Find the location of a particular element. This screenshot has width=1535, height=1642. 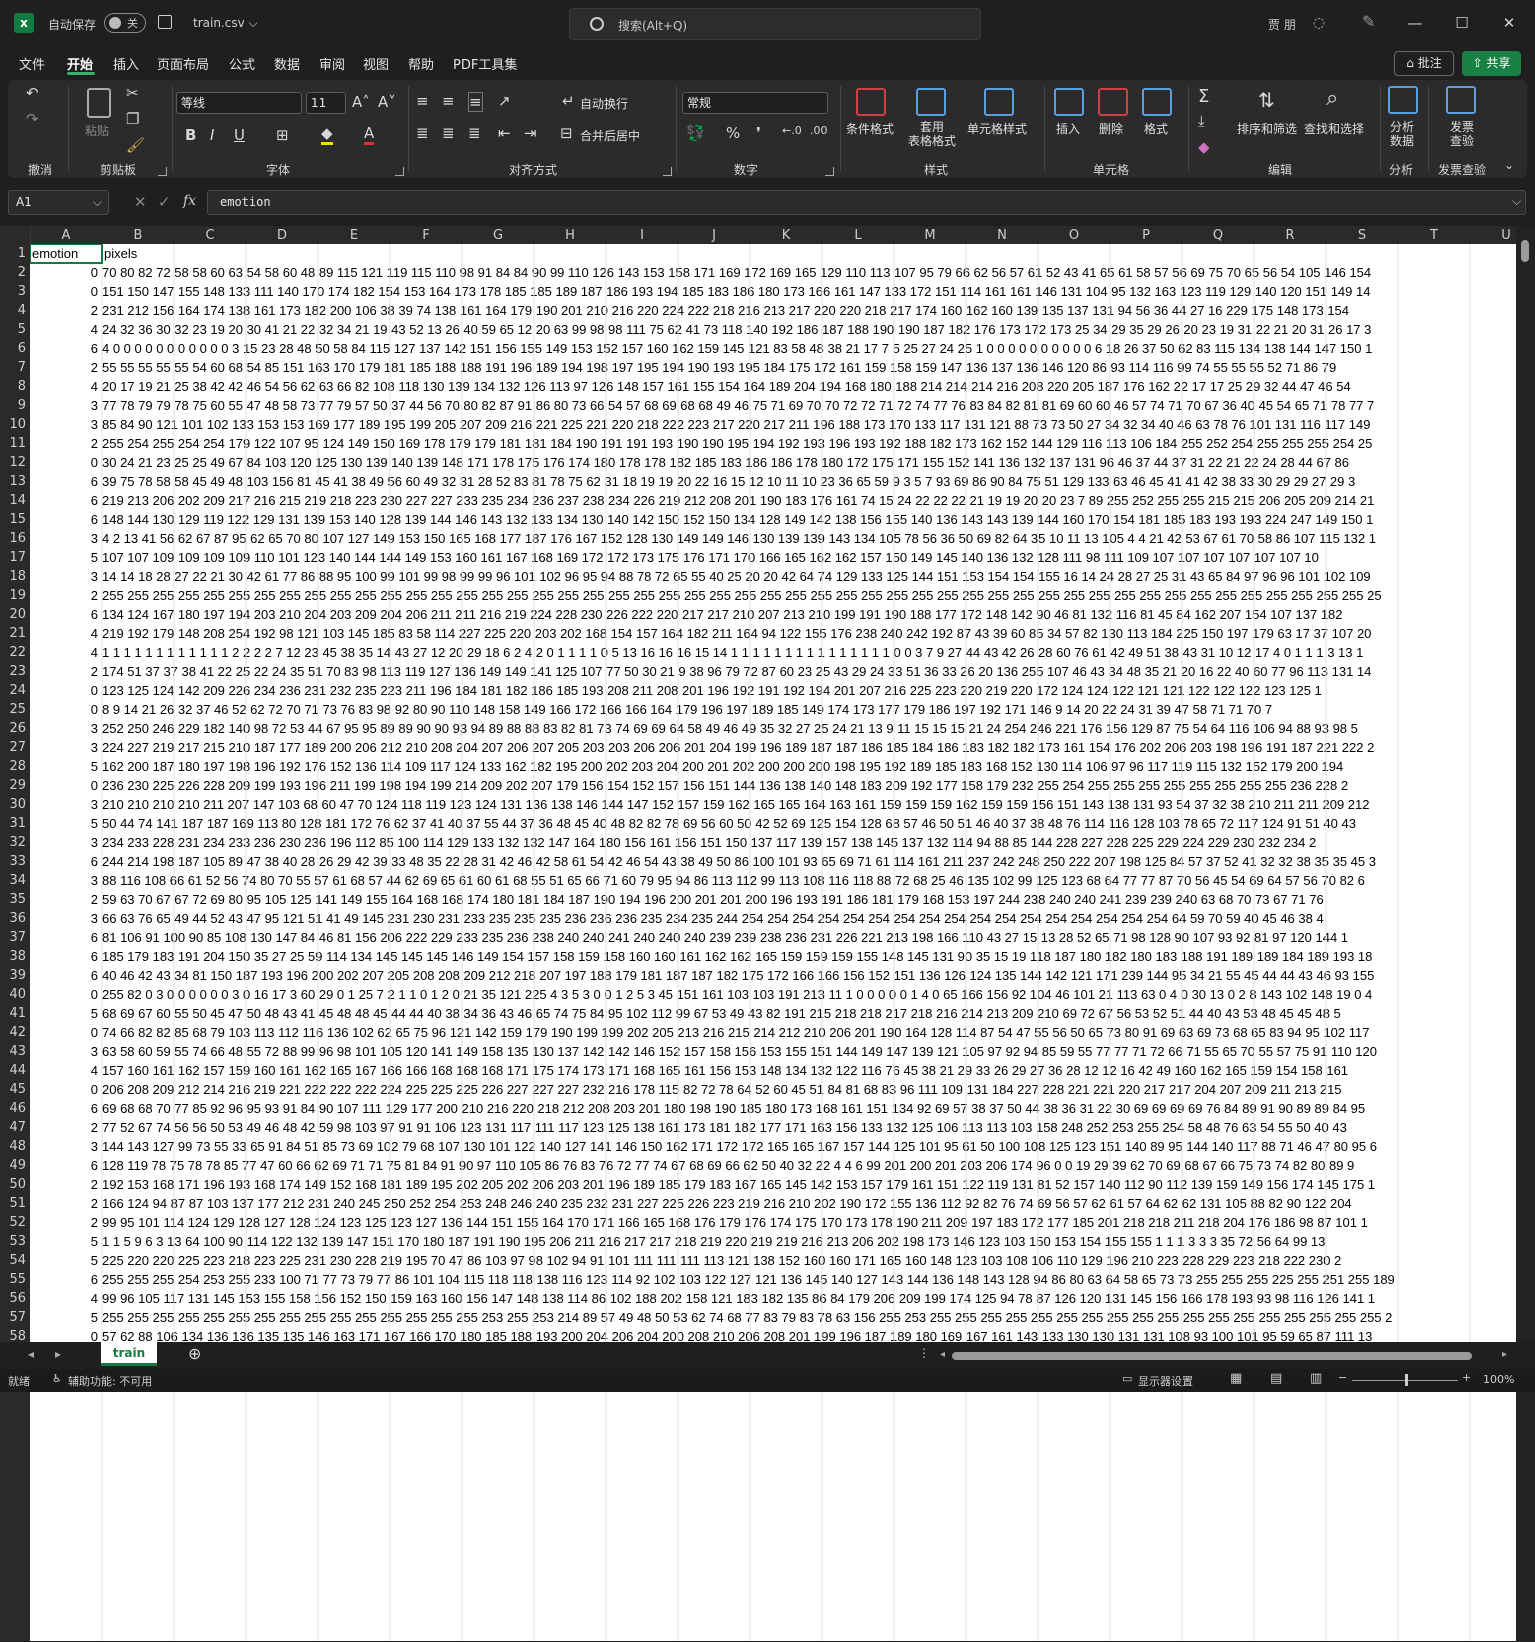

row-header: 23 is located at coordinates (13, 671).